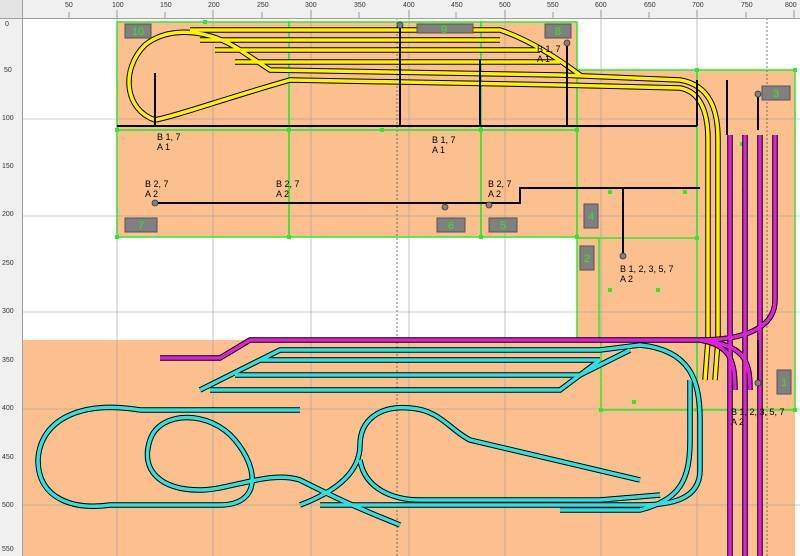 The image size is (800, 556). I want to click on ruler-corner, so click(11, 9).